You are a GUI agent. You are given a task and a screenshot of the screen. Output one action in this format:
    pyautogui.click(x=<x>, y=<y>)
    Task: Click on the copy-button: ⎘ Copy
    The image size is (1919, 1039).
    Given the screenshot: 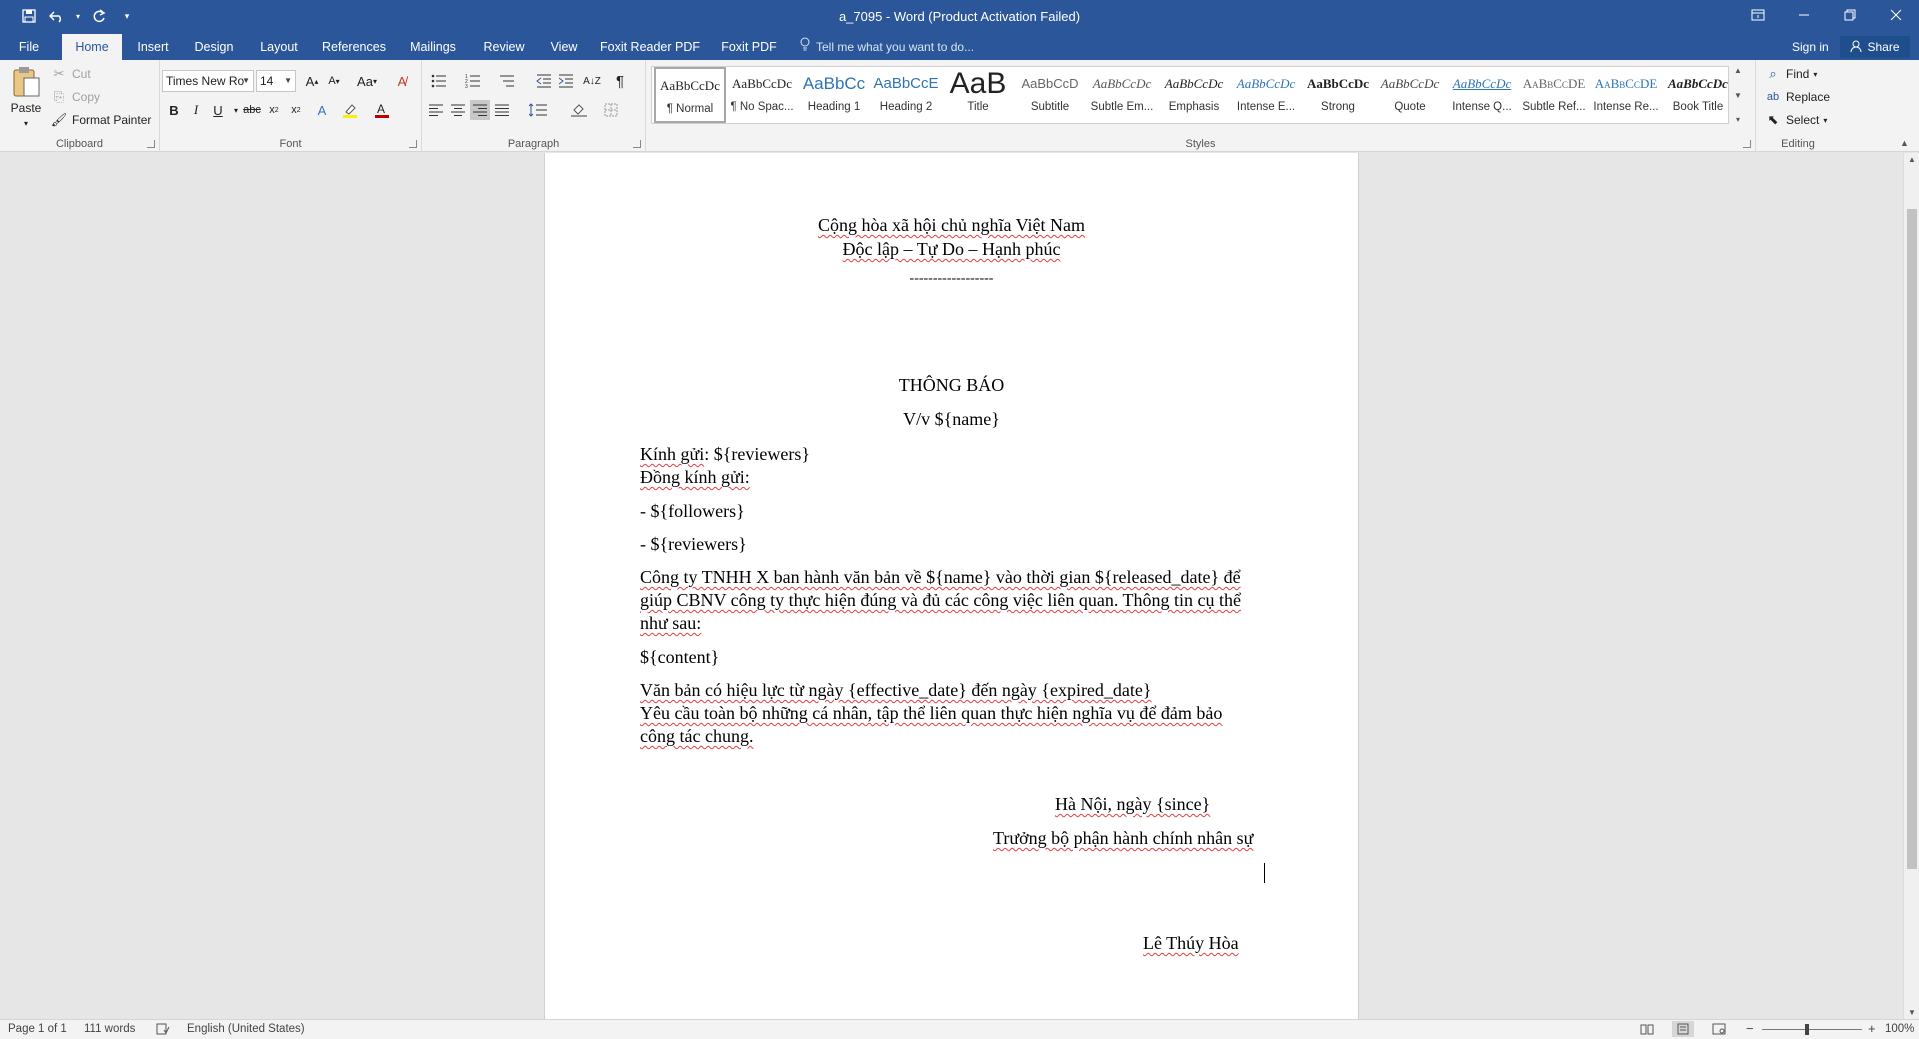 What is the action you would take?
    pyautogui.click(x=75, y=97)
    